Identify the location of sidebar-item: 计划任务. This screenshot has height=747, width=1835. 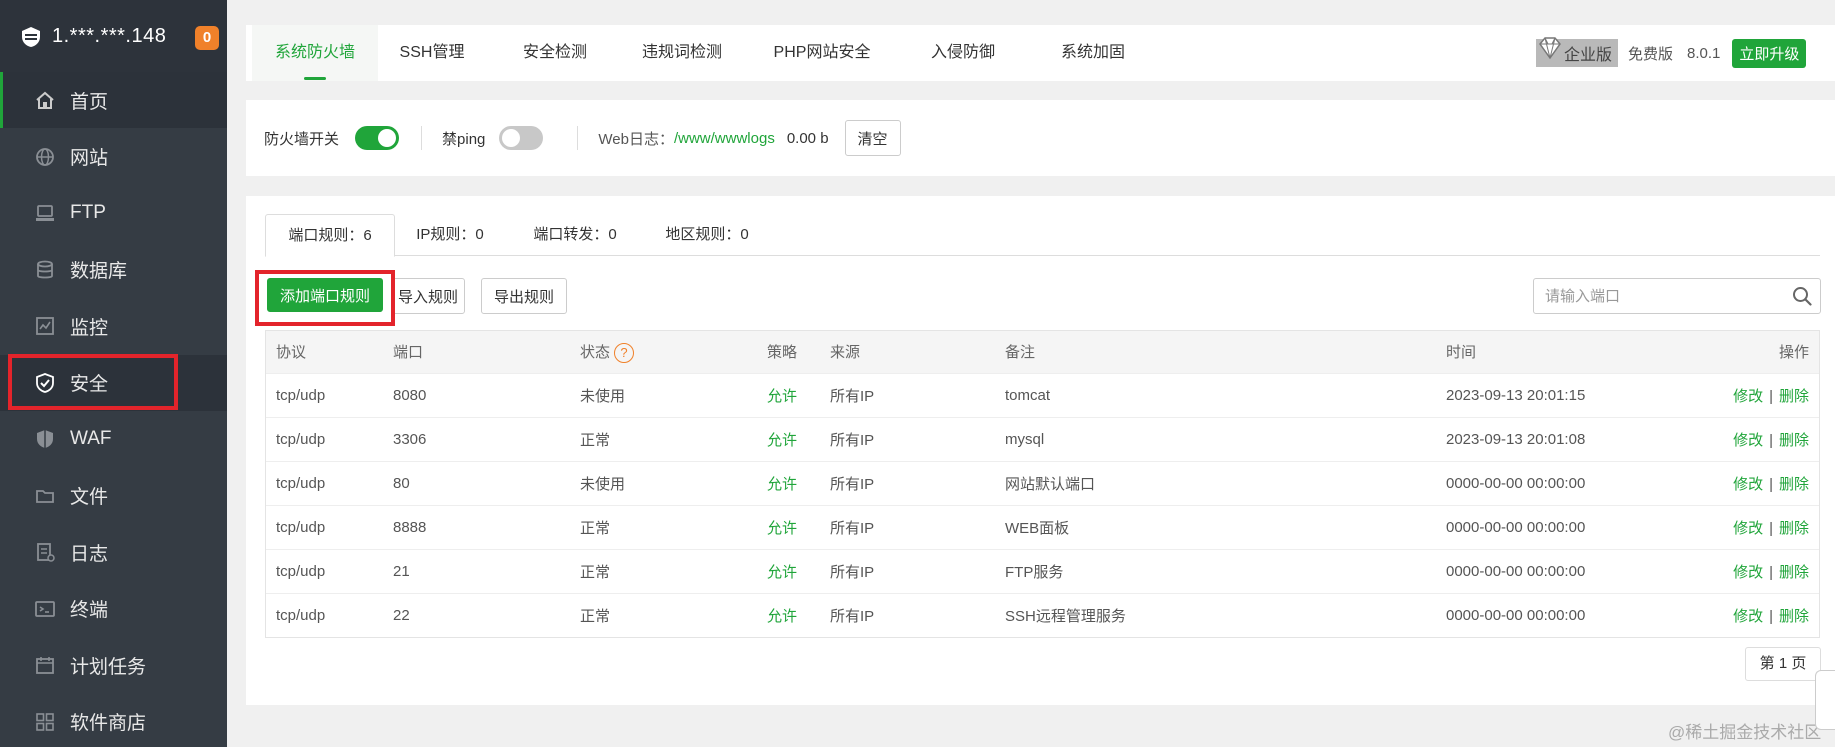
(113, 665).